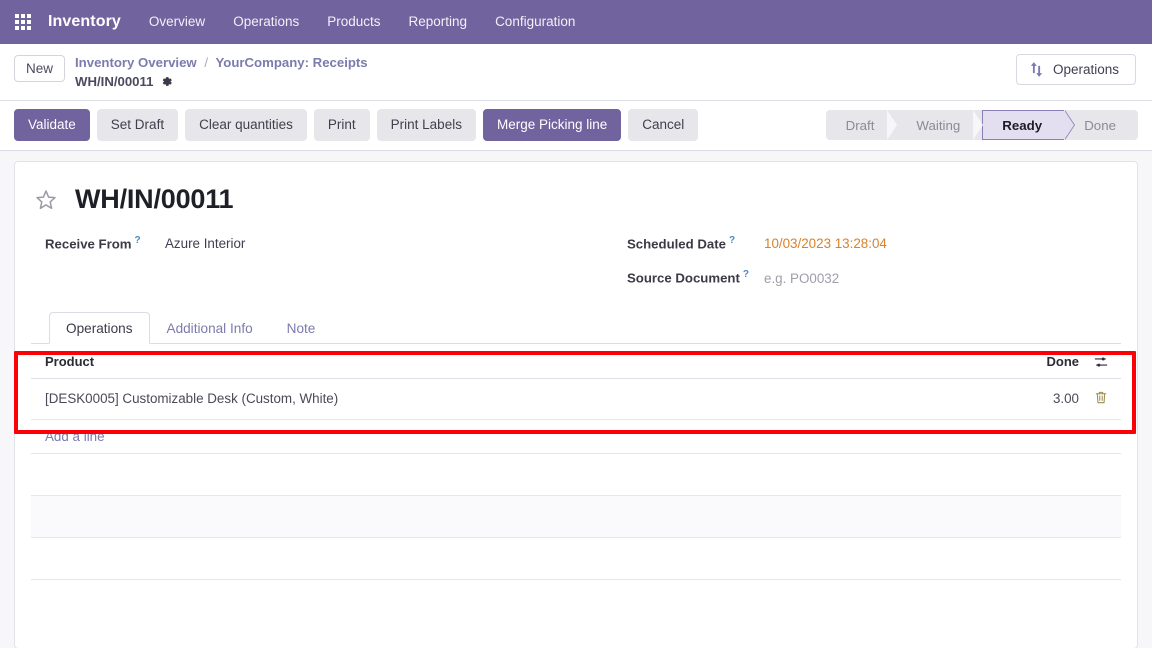 The width and height of the screenshot is (1152, 648). I want to click on exchange-vertical-icon, so click(1036, 69).